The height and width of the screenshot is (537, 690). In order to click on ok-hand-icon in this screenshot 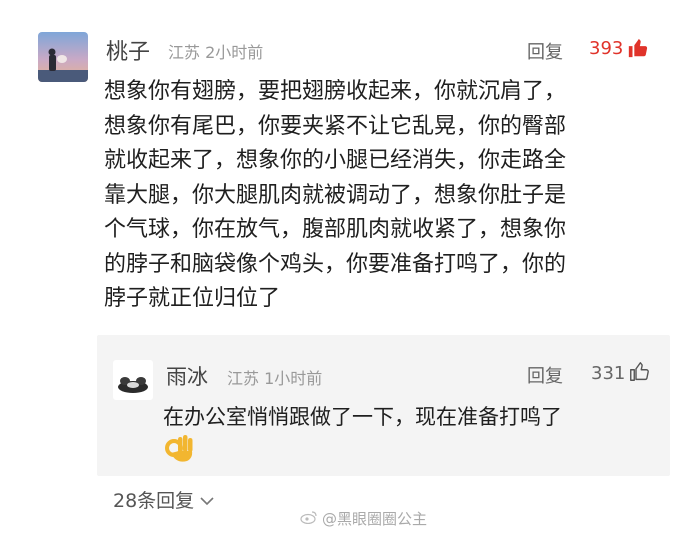, I will do `click(180, 450)`.